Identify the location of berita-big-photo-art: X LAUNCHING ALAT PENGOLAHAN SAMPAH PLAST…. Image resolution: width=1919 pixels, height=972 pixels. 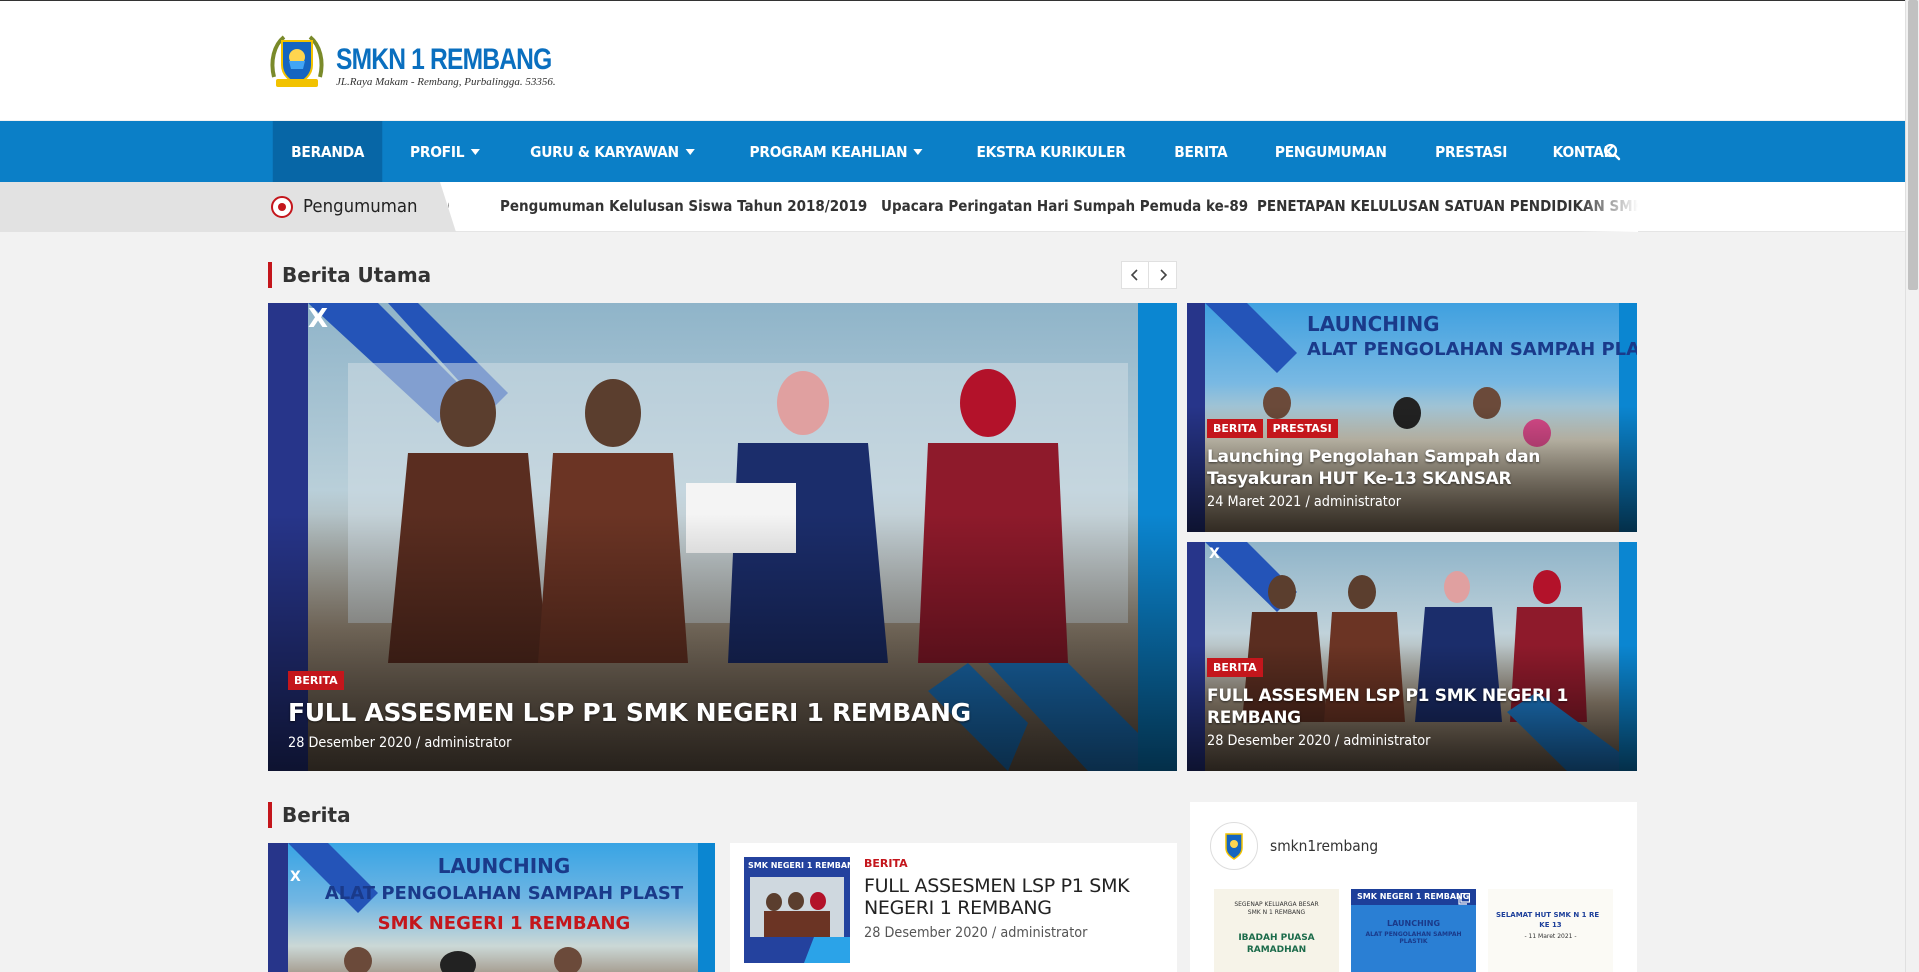
(491, 907).